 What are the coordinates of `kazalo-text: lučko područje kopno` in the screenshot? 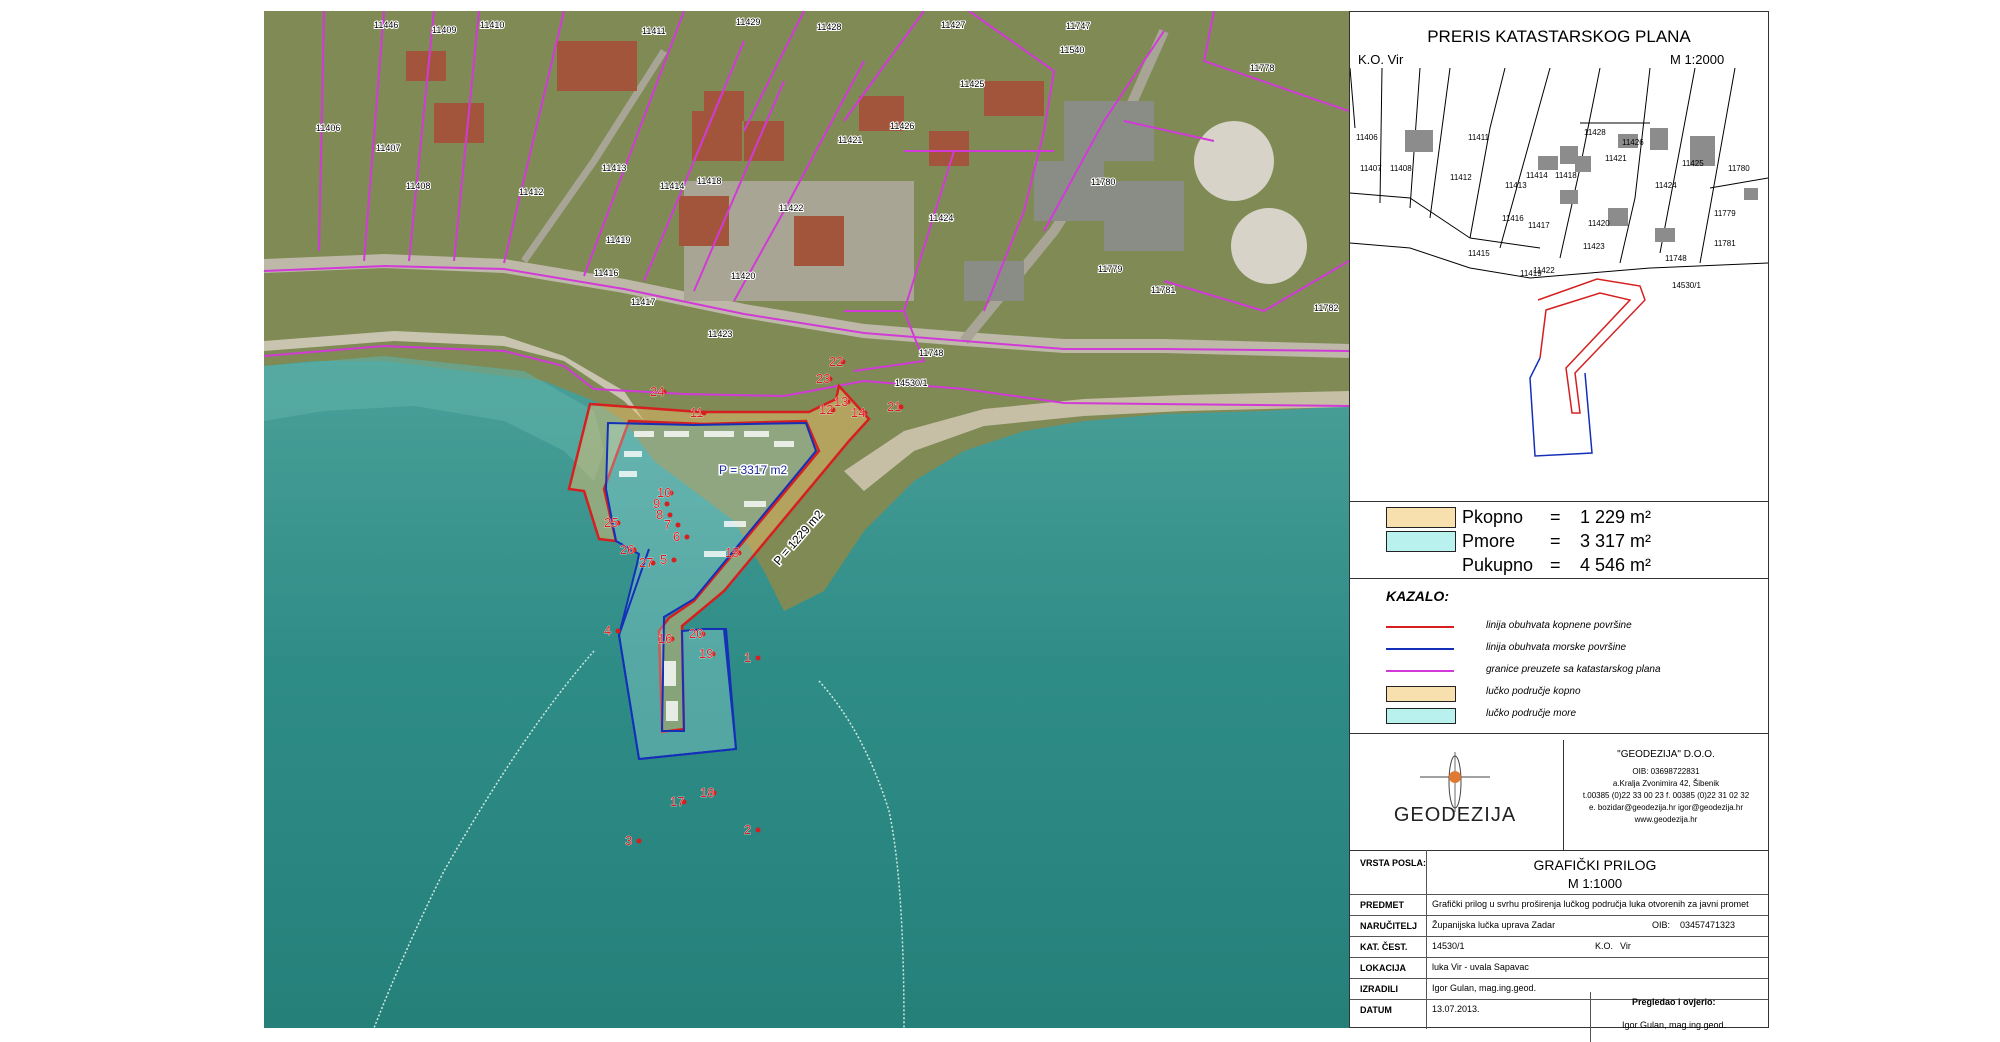 It's located at (1533, 691).